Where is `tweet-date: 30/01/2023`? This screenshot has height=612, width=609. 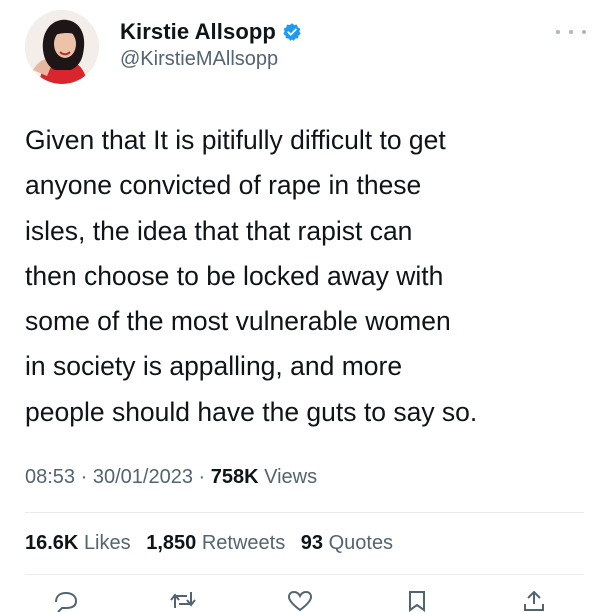 tweet-date: 30/01/2023 is located at coordinates (143, 477).